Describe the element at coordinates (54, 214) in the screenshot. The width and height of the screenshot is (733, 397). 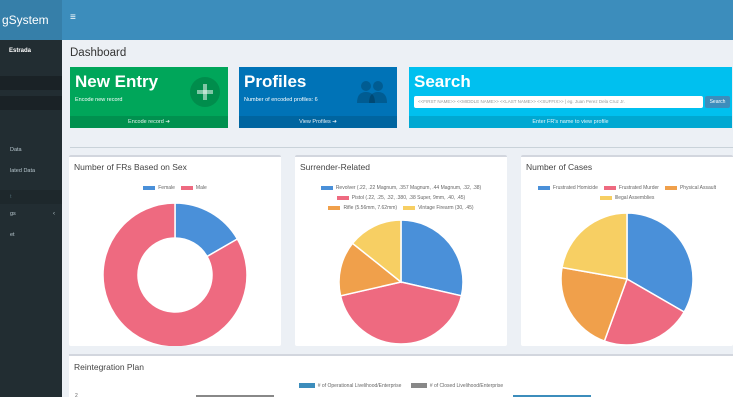
I see `chevron-left-icon: ‹` at that location.